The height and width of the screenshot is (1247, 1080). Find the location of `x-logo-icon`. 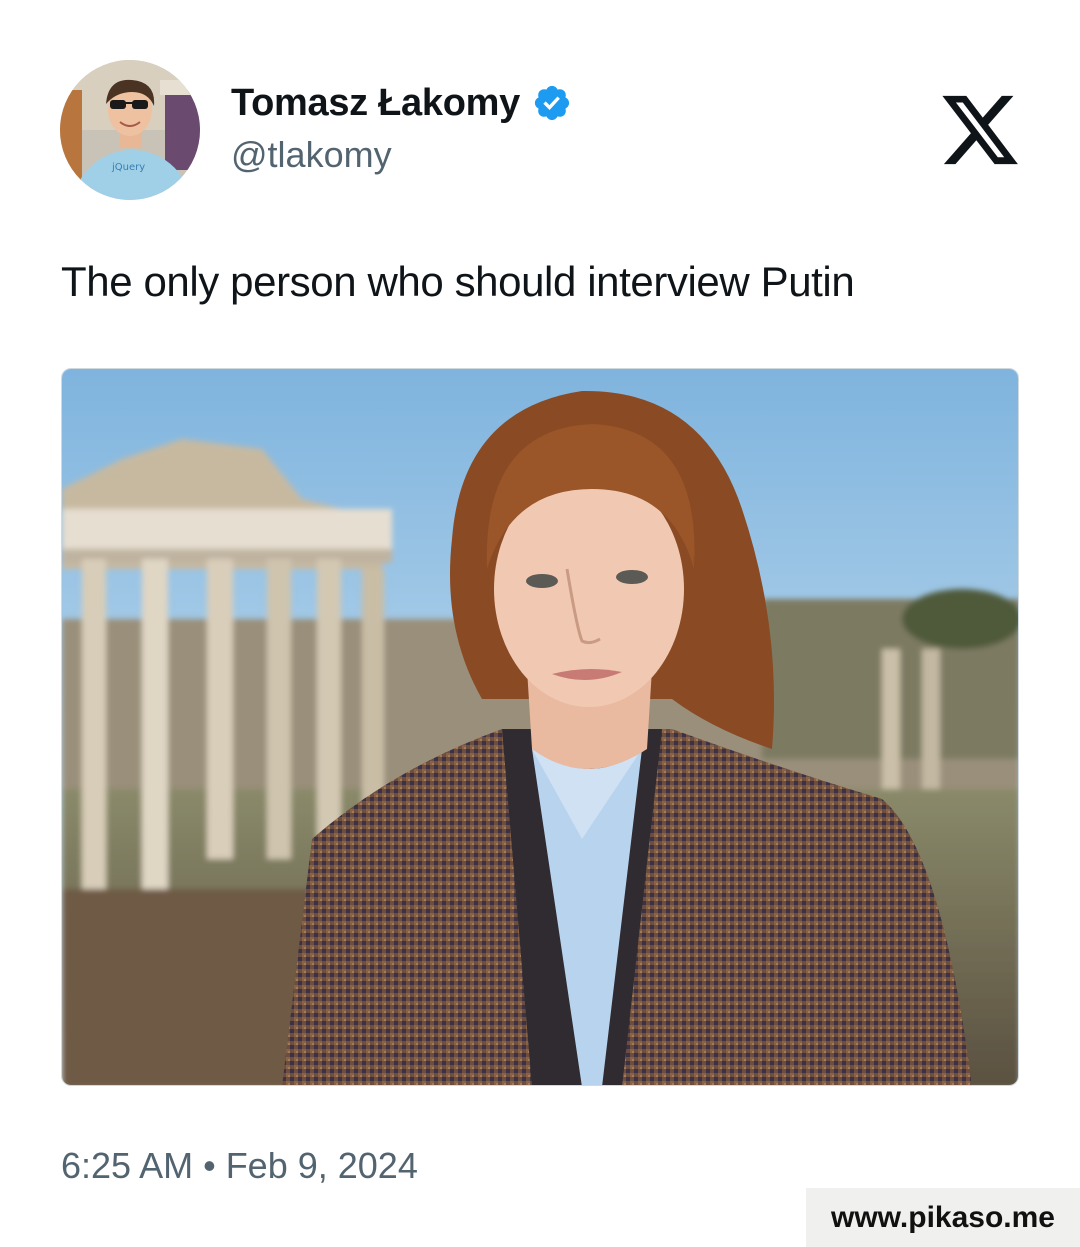

x-logo-icon is located at coordinates (980, 130).